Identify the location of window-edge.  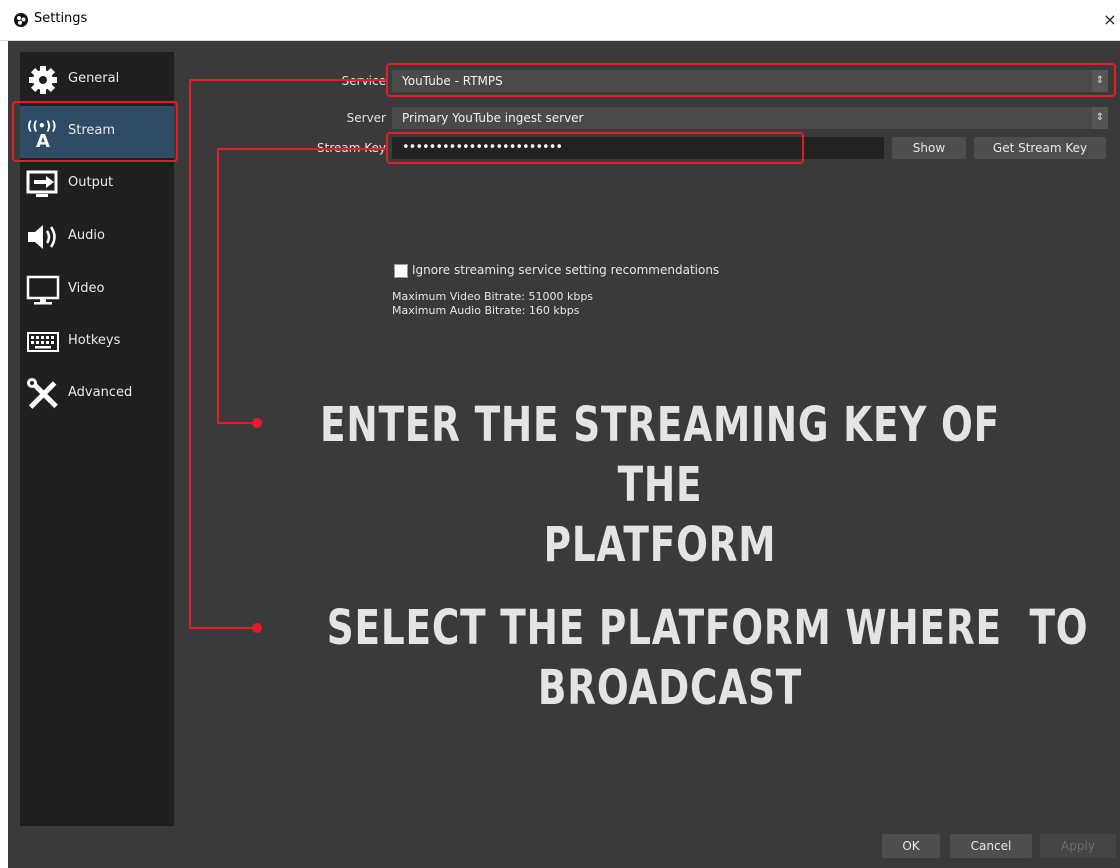
(4, 454).